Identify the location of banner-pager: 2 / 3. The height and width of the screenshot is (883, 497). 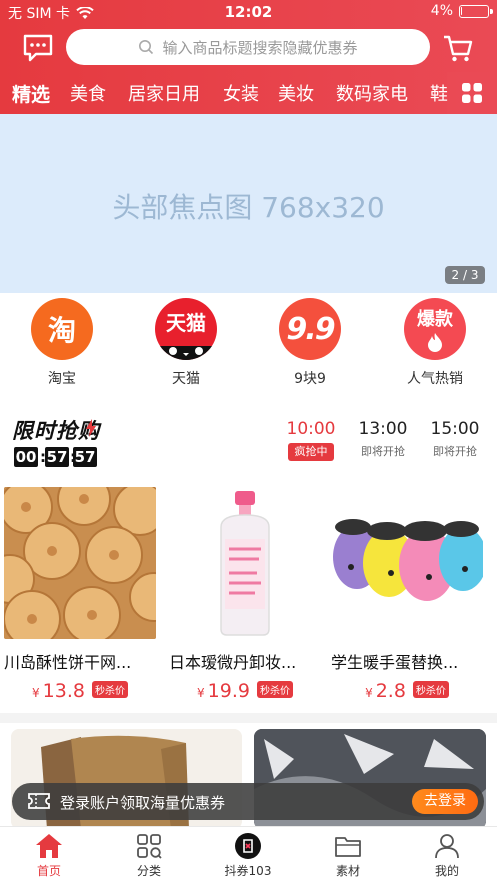
(465, 275).